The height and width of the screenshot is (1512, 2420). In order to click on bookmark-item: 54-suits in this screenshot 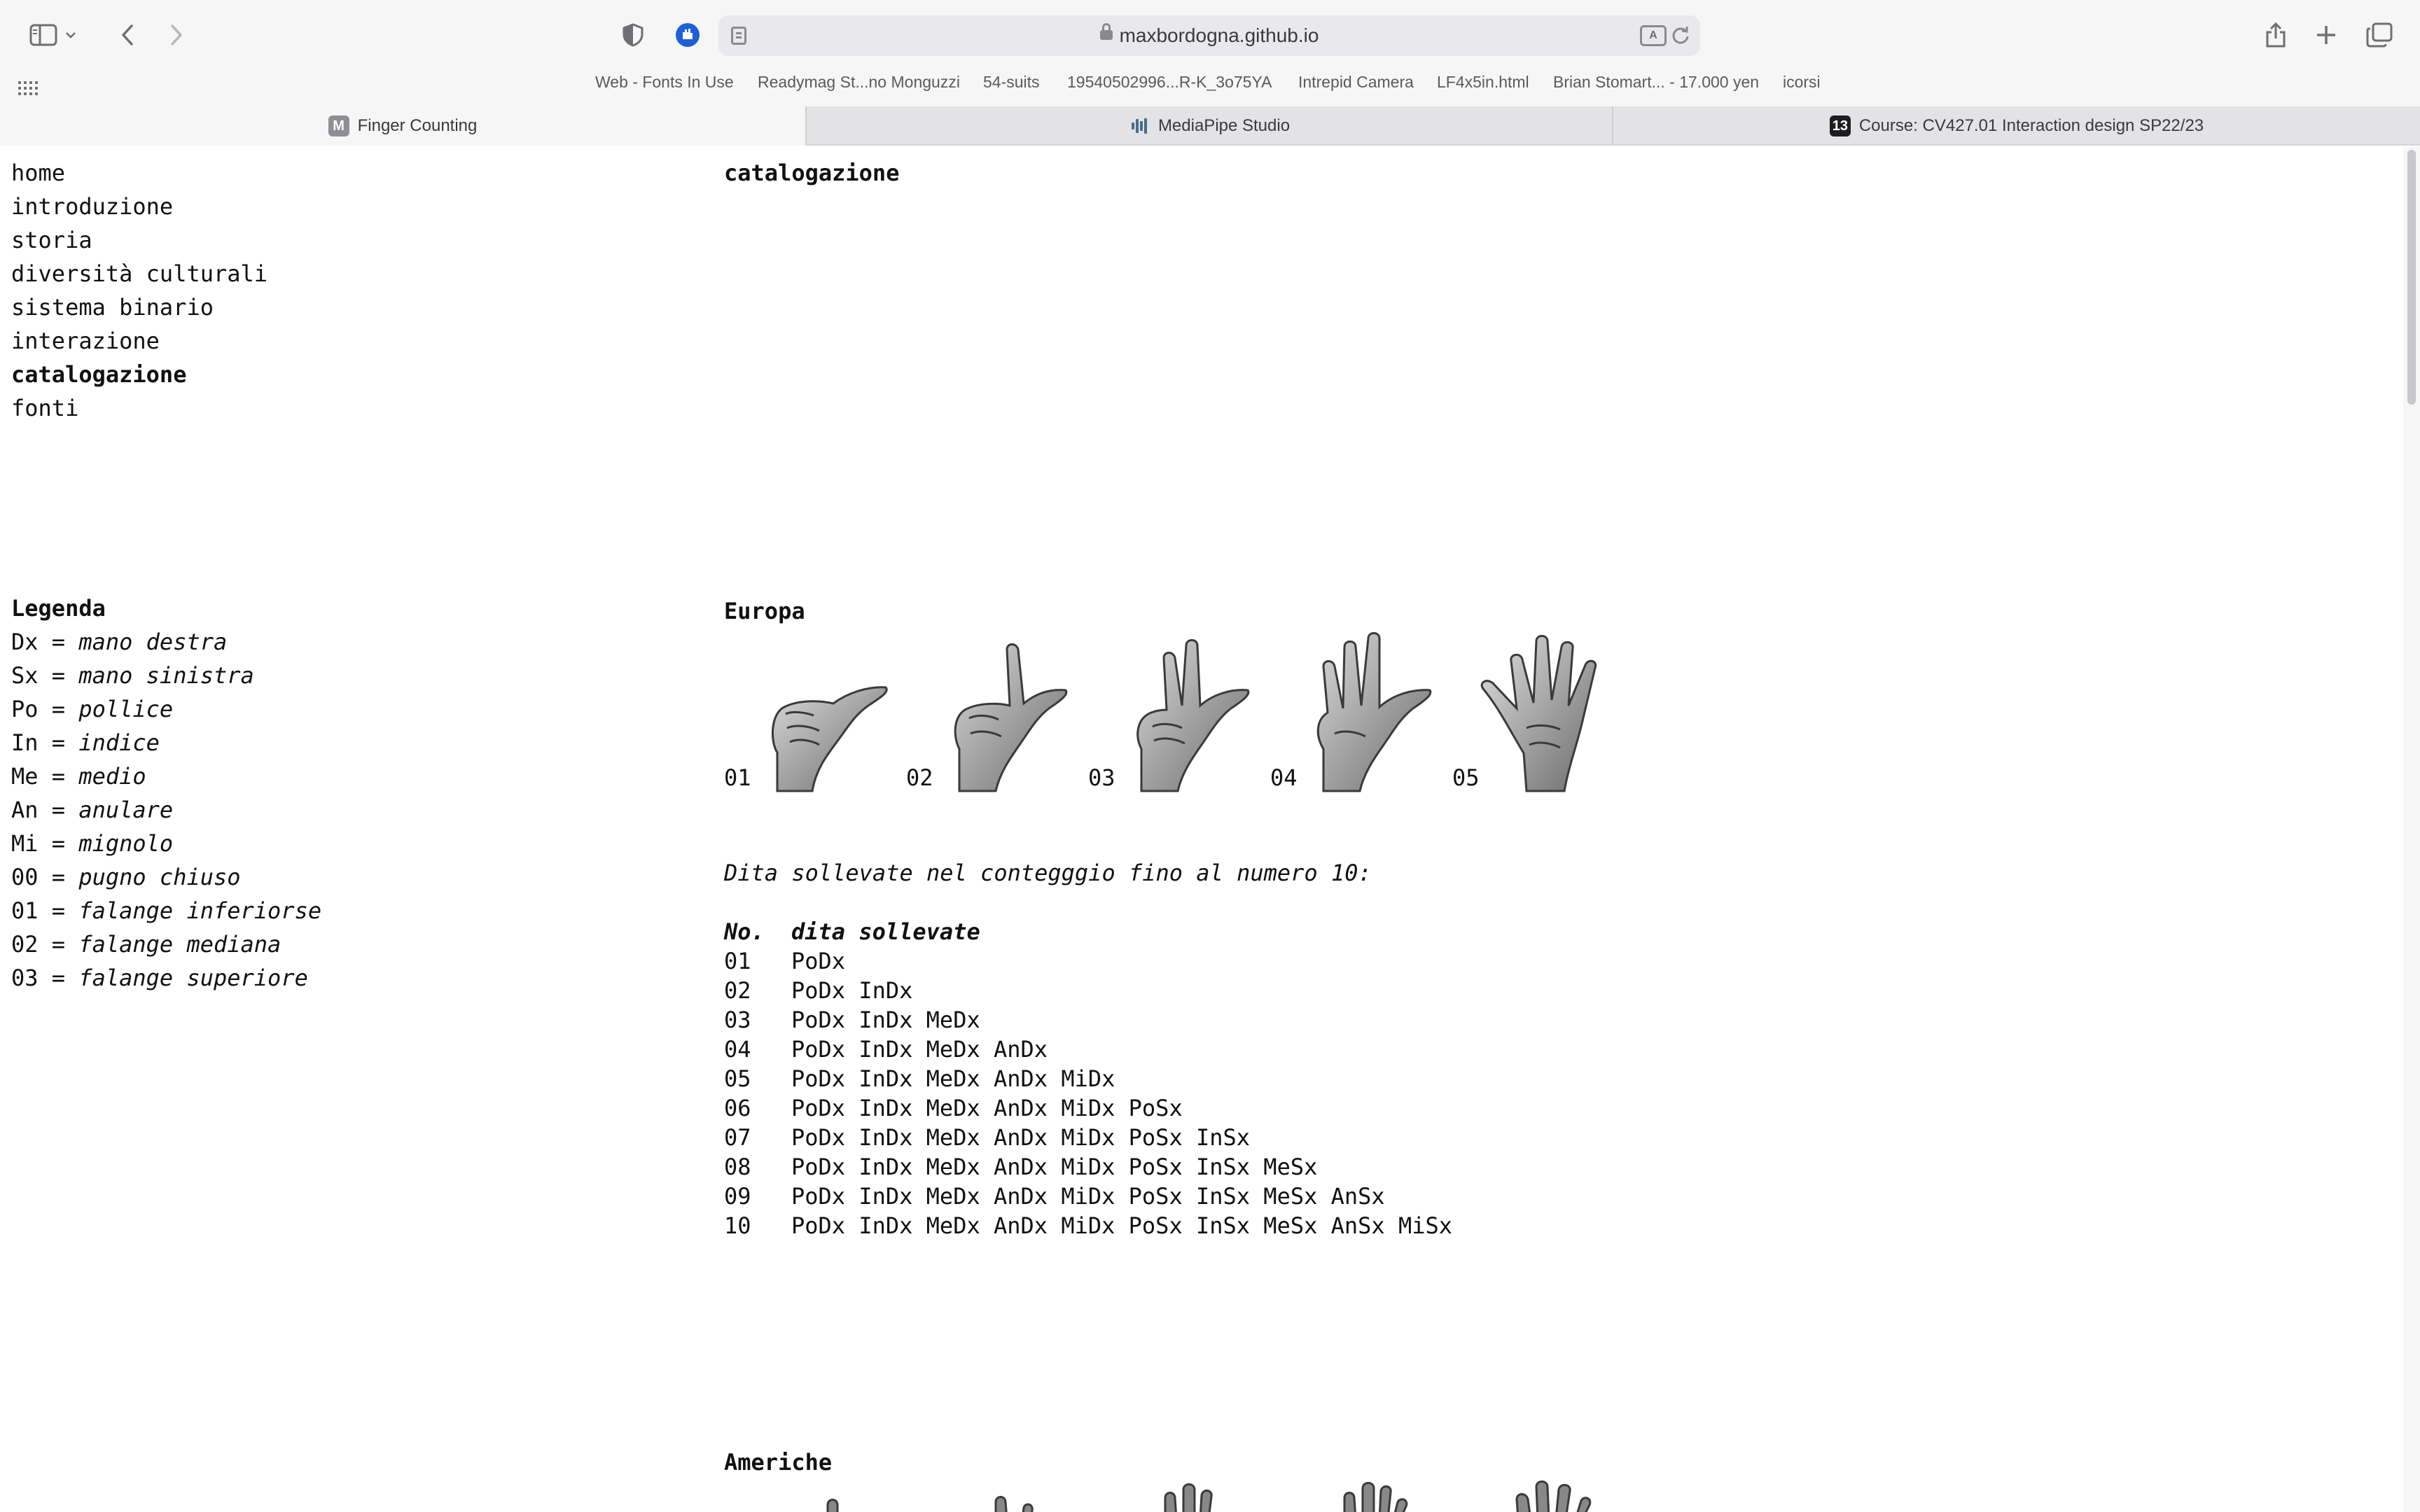, I will do `click(1012, 82)`.